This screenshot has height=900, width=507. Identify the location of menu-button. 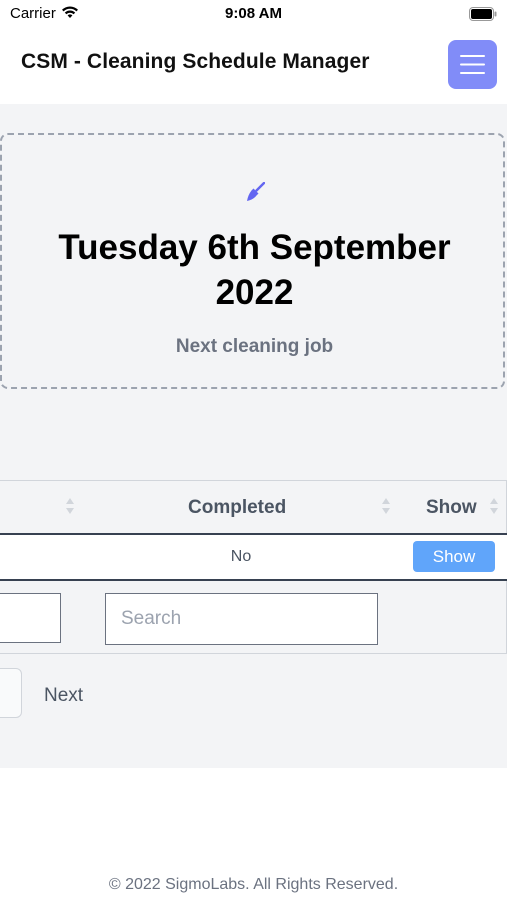
(472, 64).